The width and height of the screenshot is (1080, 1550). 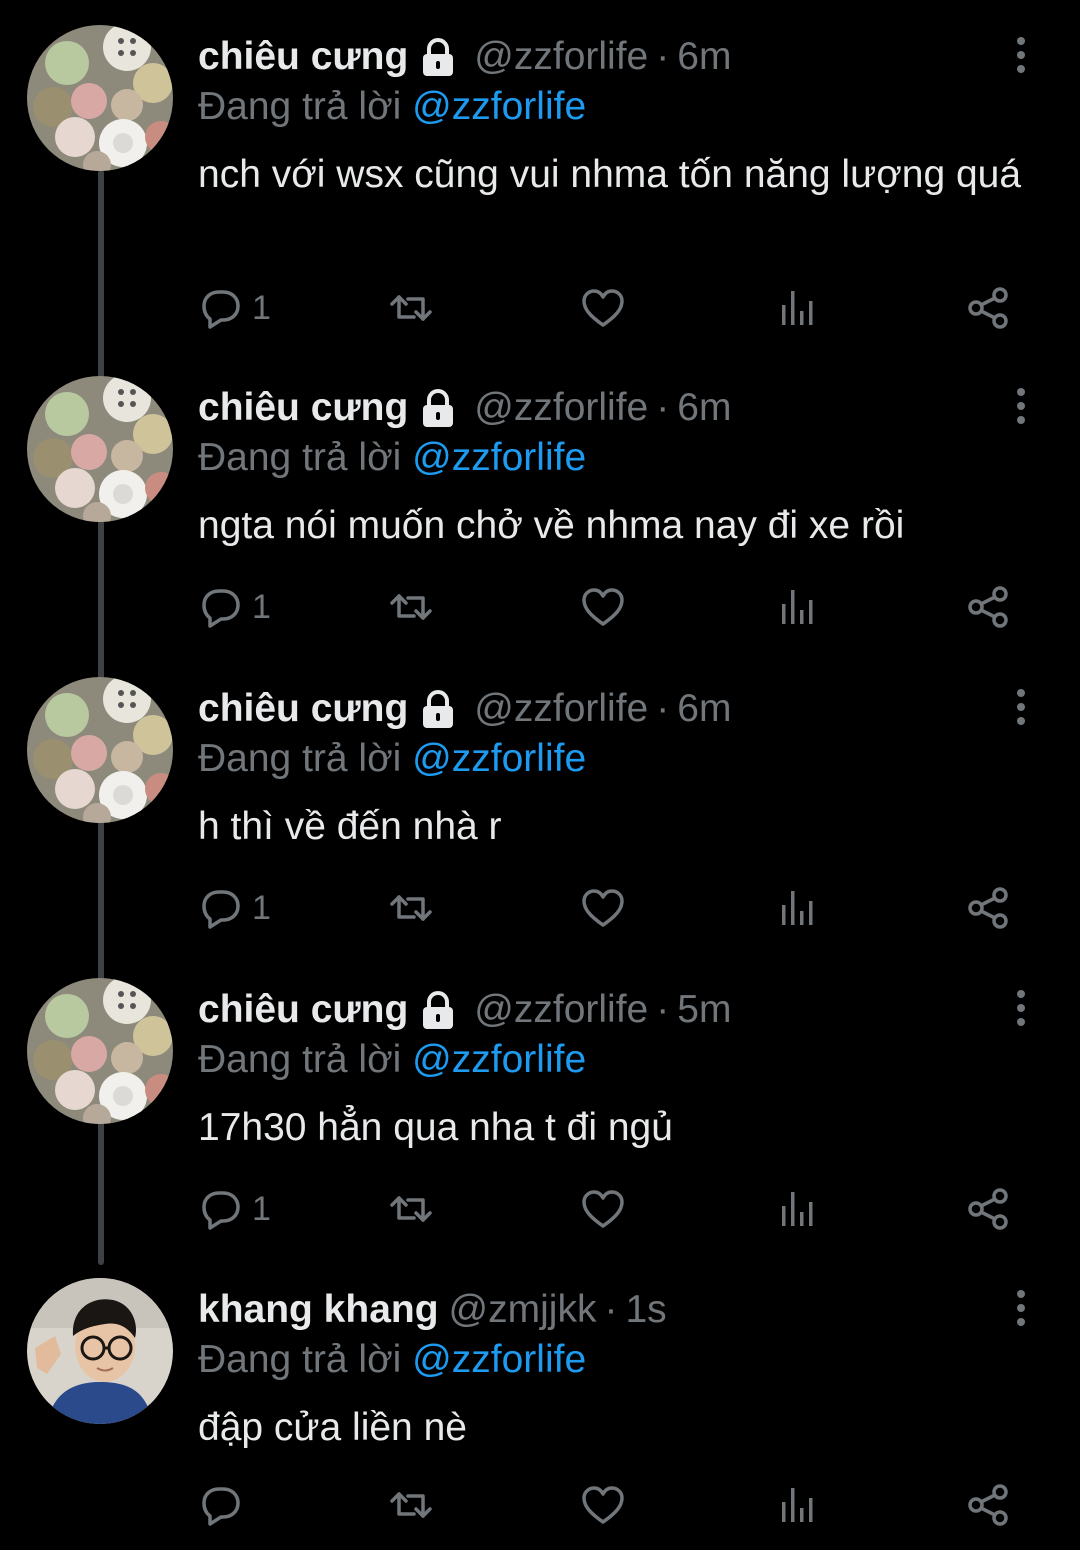 I want to click on reply-button, so click(x=225, y=1505).